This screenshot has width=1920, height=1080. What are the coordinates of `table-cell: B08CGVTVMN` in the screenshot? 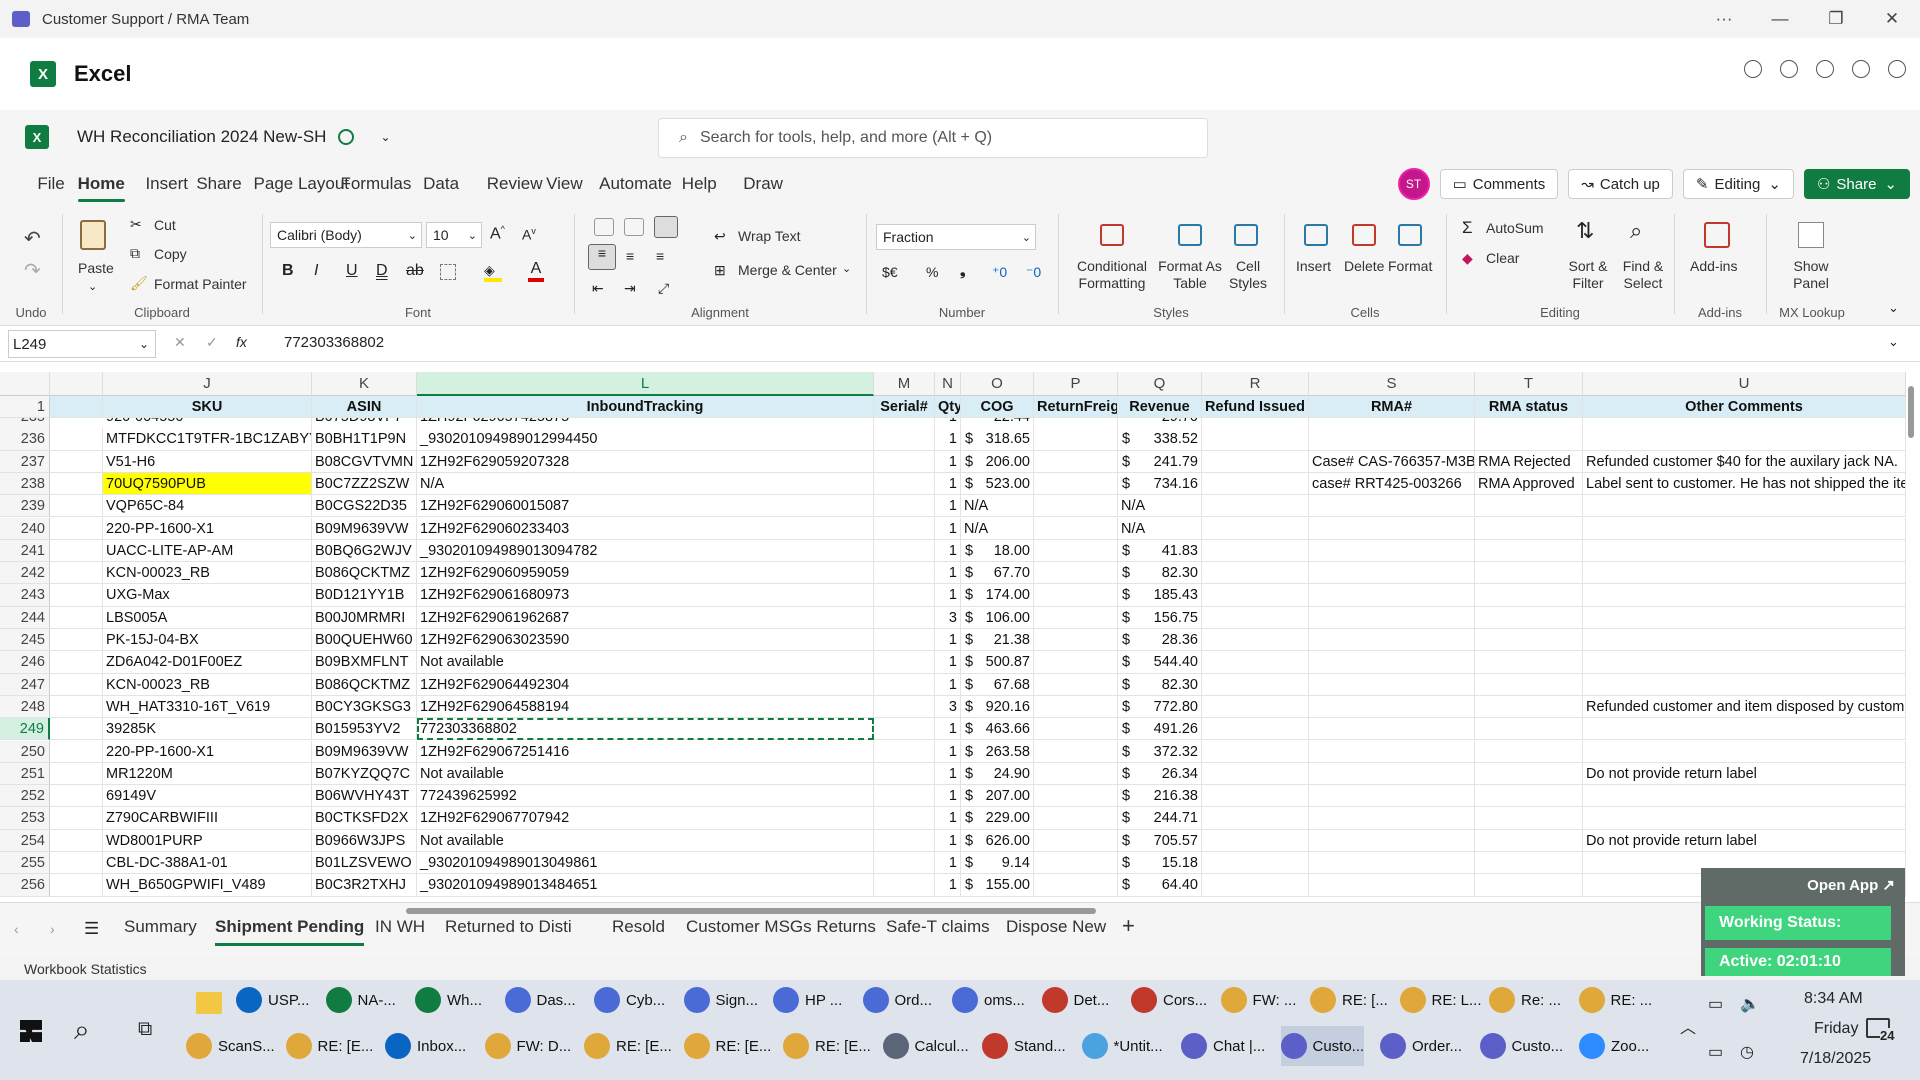 It's located at (364, 461).